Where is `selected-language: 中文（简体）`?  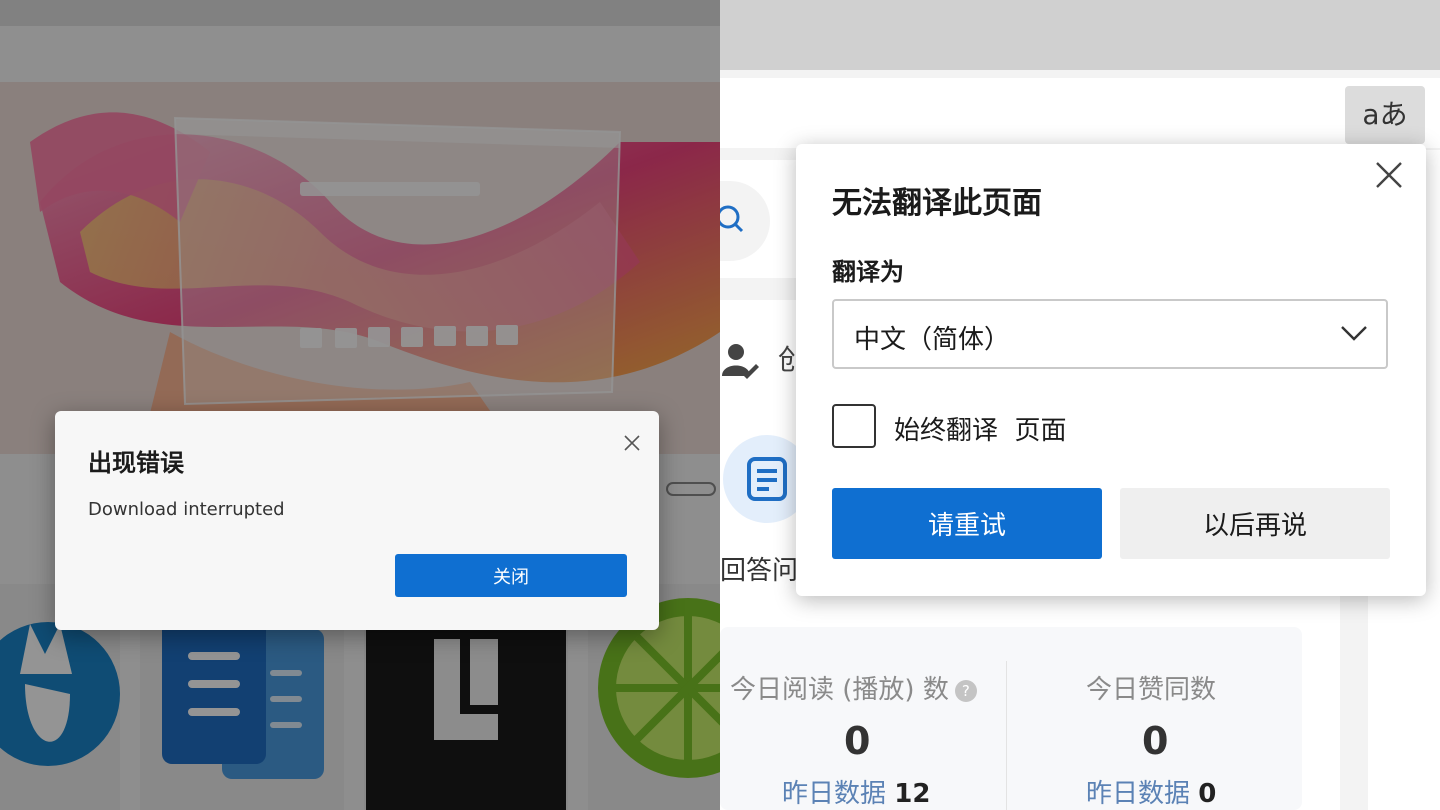
selected-language: 中文（简体） is located at coordinates (932, 340).